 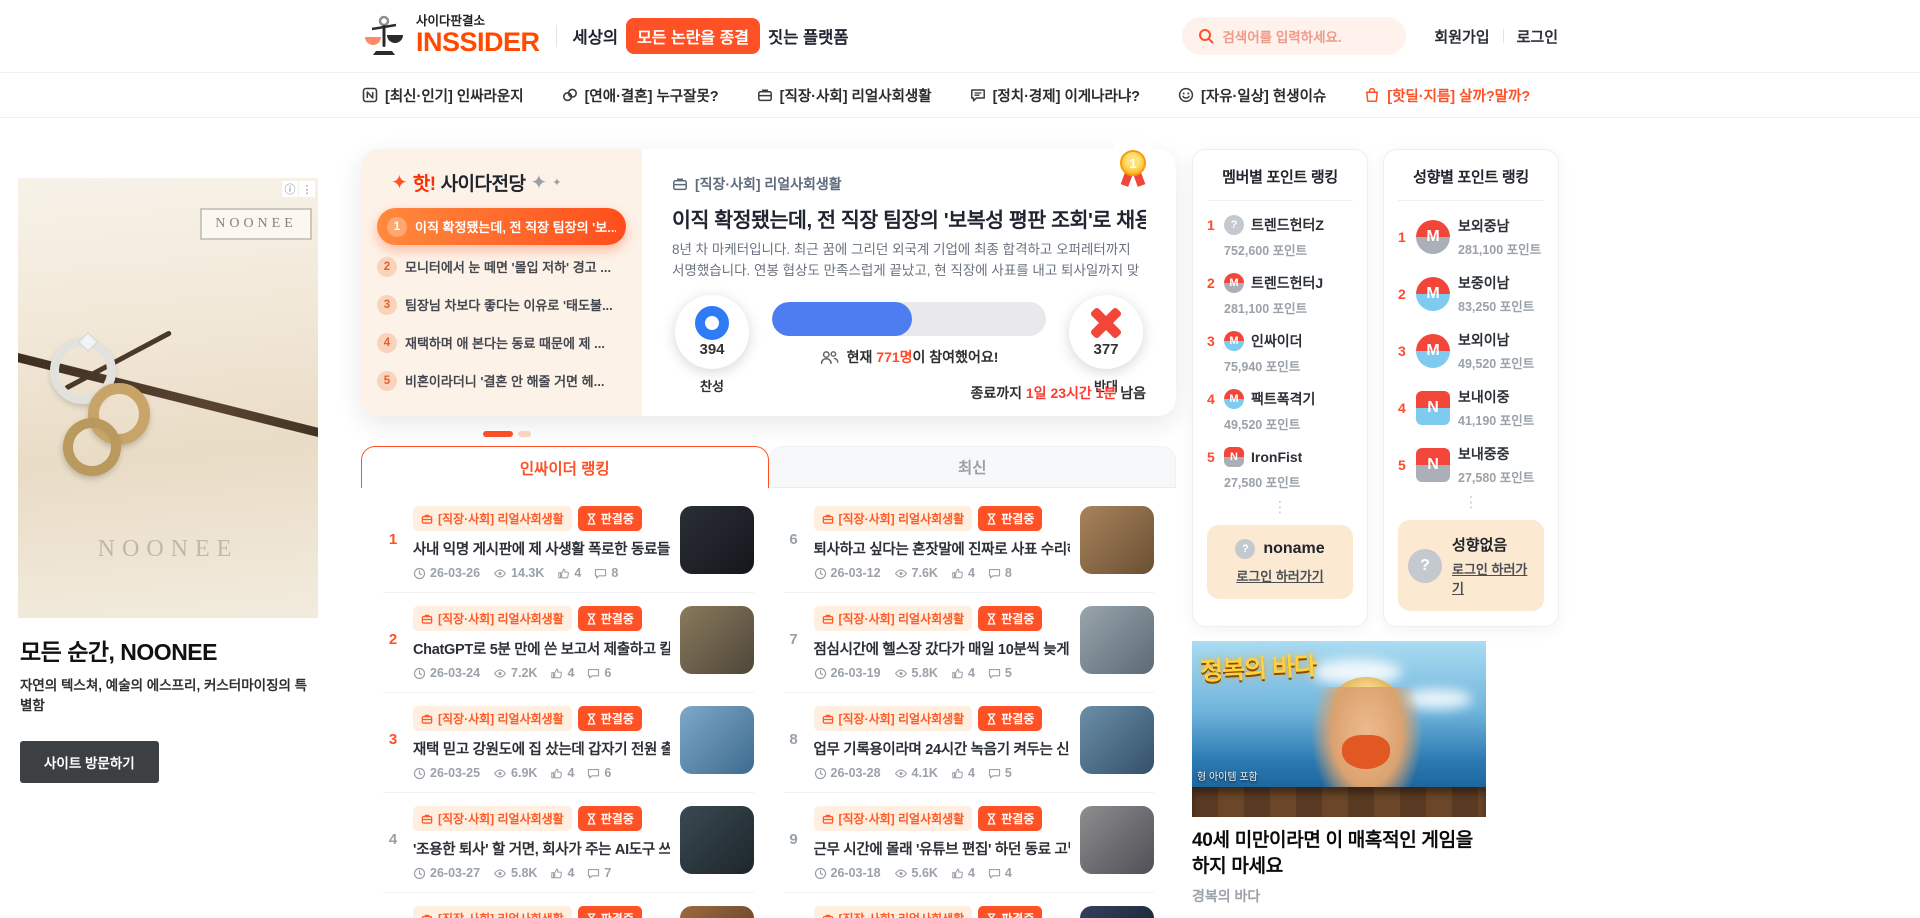 What do you see at coordinates (1447, 95) in the screenshot?
I see `nav-item-hotdeal: [핫딜·지름] 살까?말까?` at bounding box center [1447, 95].